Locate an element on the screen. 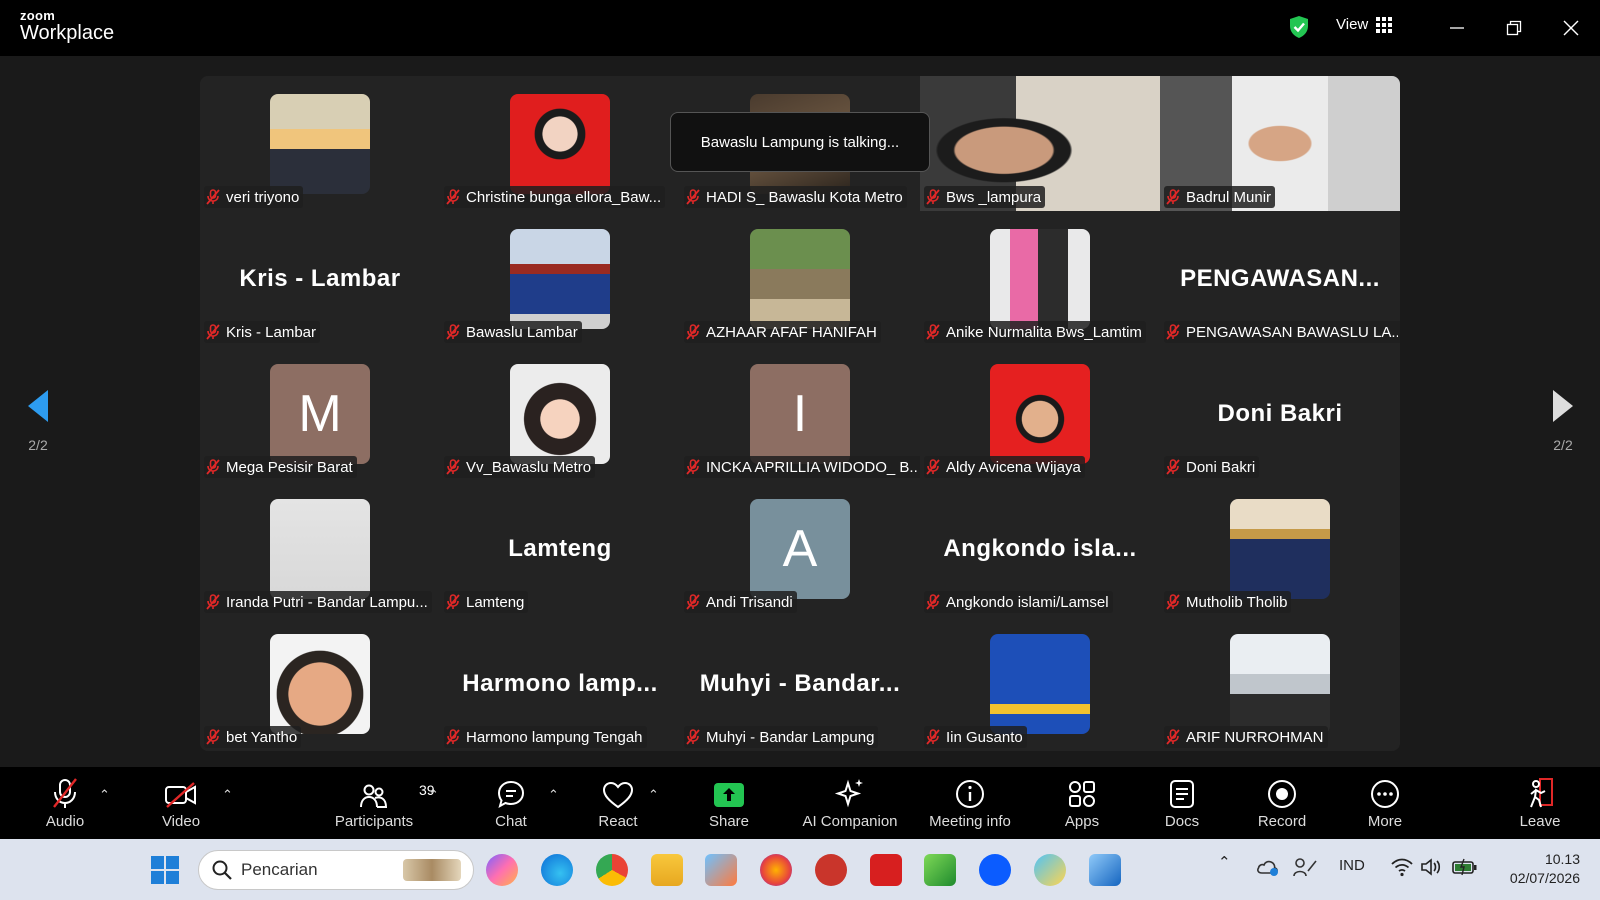 The image size is (1600, 900). green-app-icon is located at coordinates (940, 870).